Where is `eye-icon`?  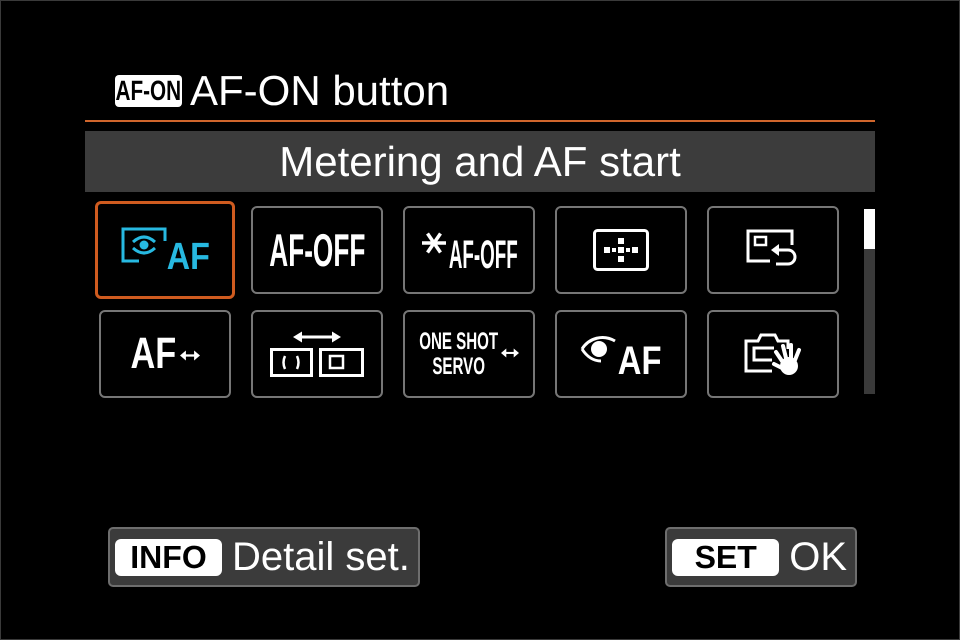
eye-icon is located at coordinates (599, 349).